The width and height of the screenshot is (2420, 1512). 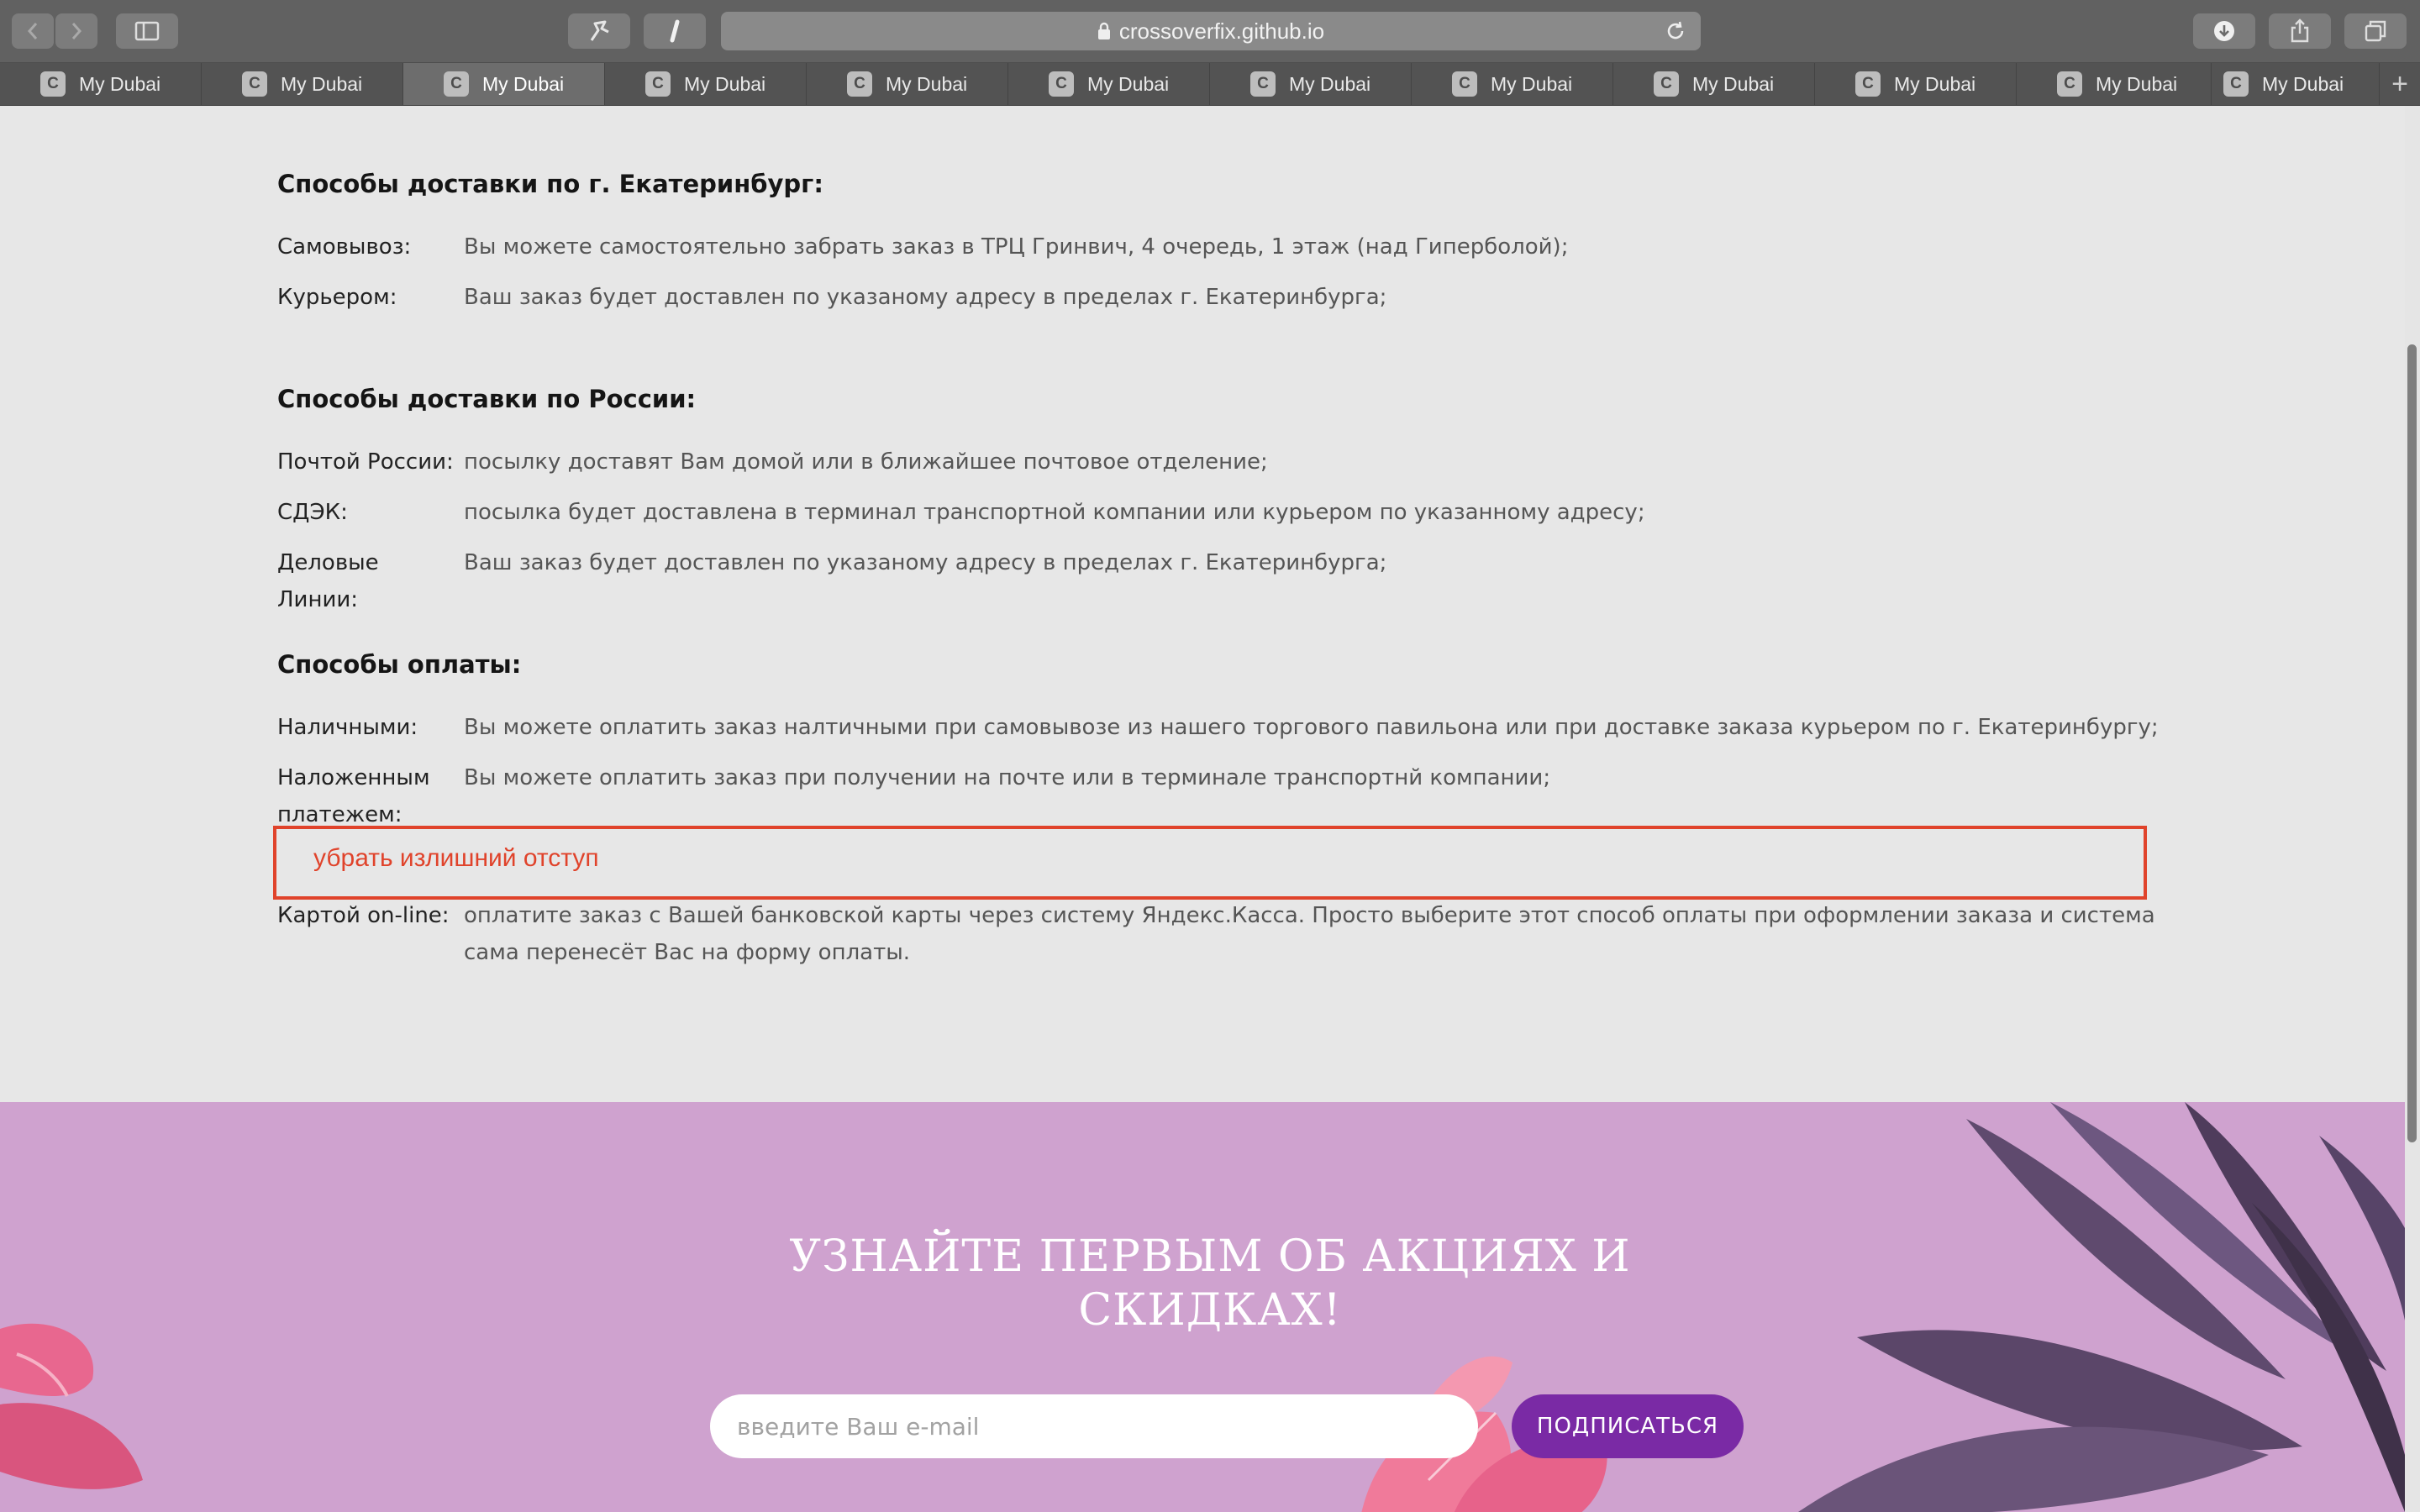 What do you see at coordinates (2101, 1307) in the screenshot?
I see `palm-leaf-decoration` at bounding box center [2101, 1307].